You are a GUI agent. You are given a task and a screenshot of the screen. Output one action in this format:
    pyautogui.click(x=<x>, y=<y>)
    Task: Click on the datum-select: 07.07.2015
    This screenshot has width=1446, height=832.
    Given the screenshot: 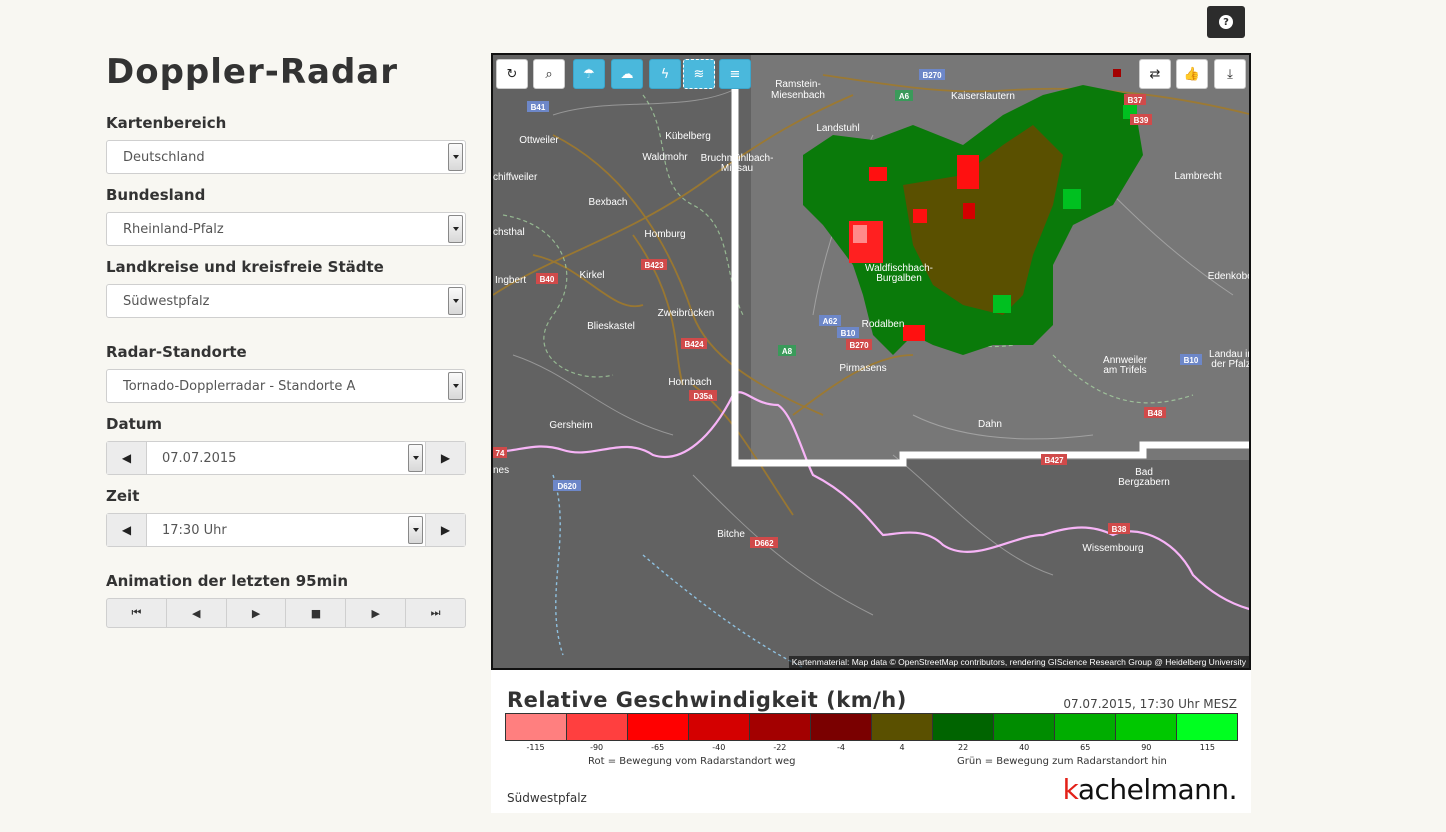 What is the action you would take?
    pyautogui.click(x=286, y=458)
    